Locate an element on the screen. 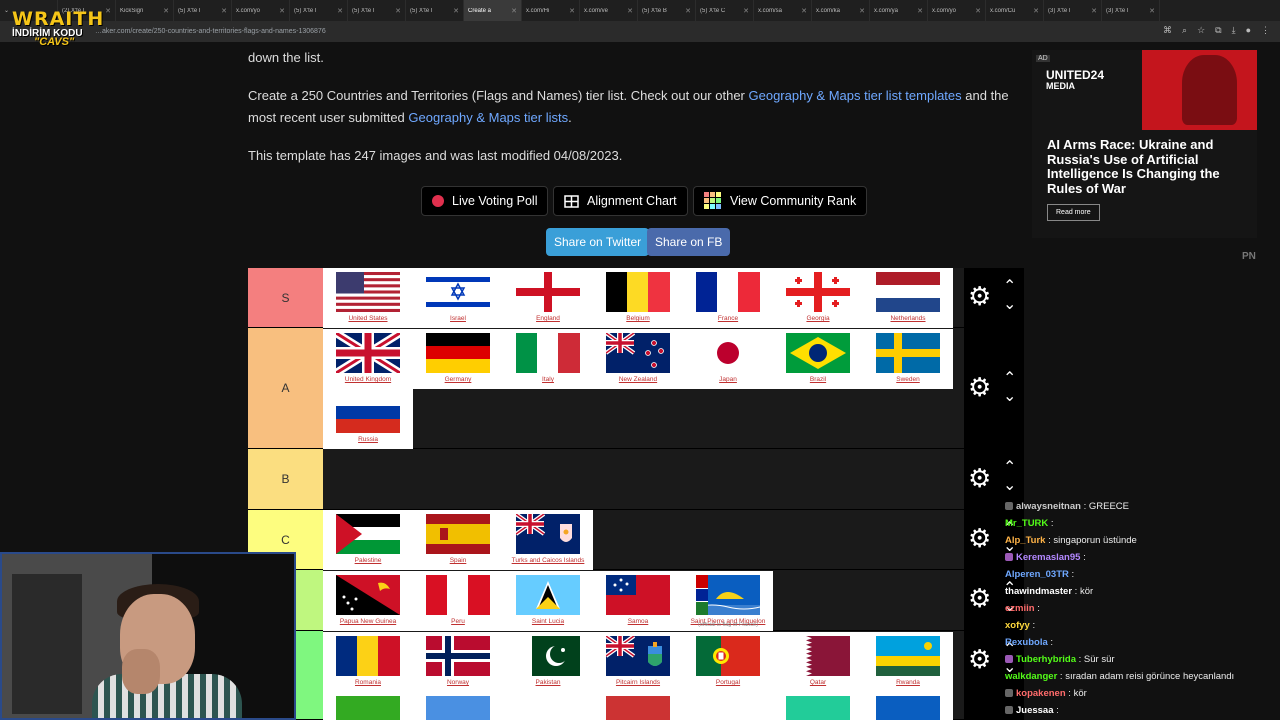 Image resolution: width=1280 pixels, height=720 pixels. view-community-rank-button: View Community Rank is located at coordinates (780, 201).